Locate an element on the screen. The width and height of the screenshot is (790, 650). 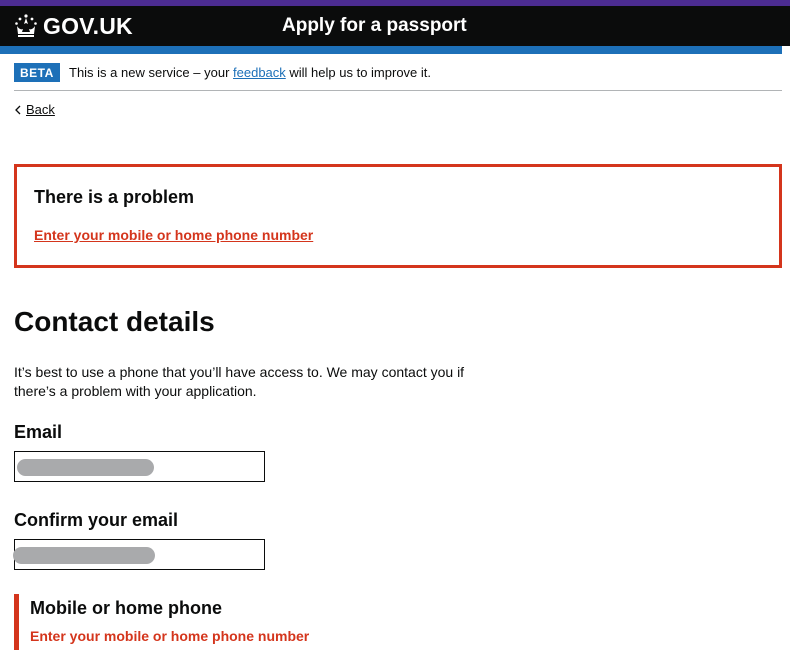
site-header: GOV.UK Apply for a passport is located at coordinates (395, 26).